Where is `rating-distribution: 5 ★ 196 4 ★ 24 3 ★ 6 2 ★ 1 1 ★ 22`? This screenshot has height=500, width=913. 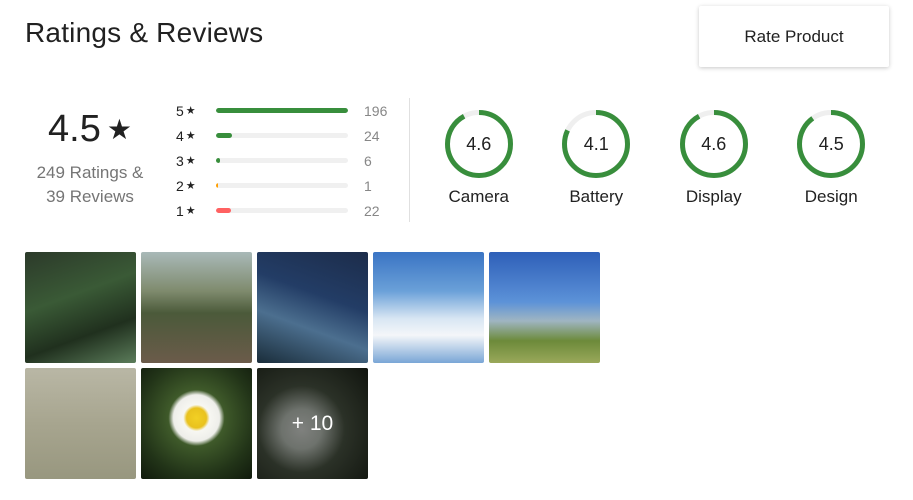
rating-distribution: 5 ★ 196 4 ★ 24 3 ★ 6 2 ★ 1 1 ★ 22 is located at coordinates (291, 160).